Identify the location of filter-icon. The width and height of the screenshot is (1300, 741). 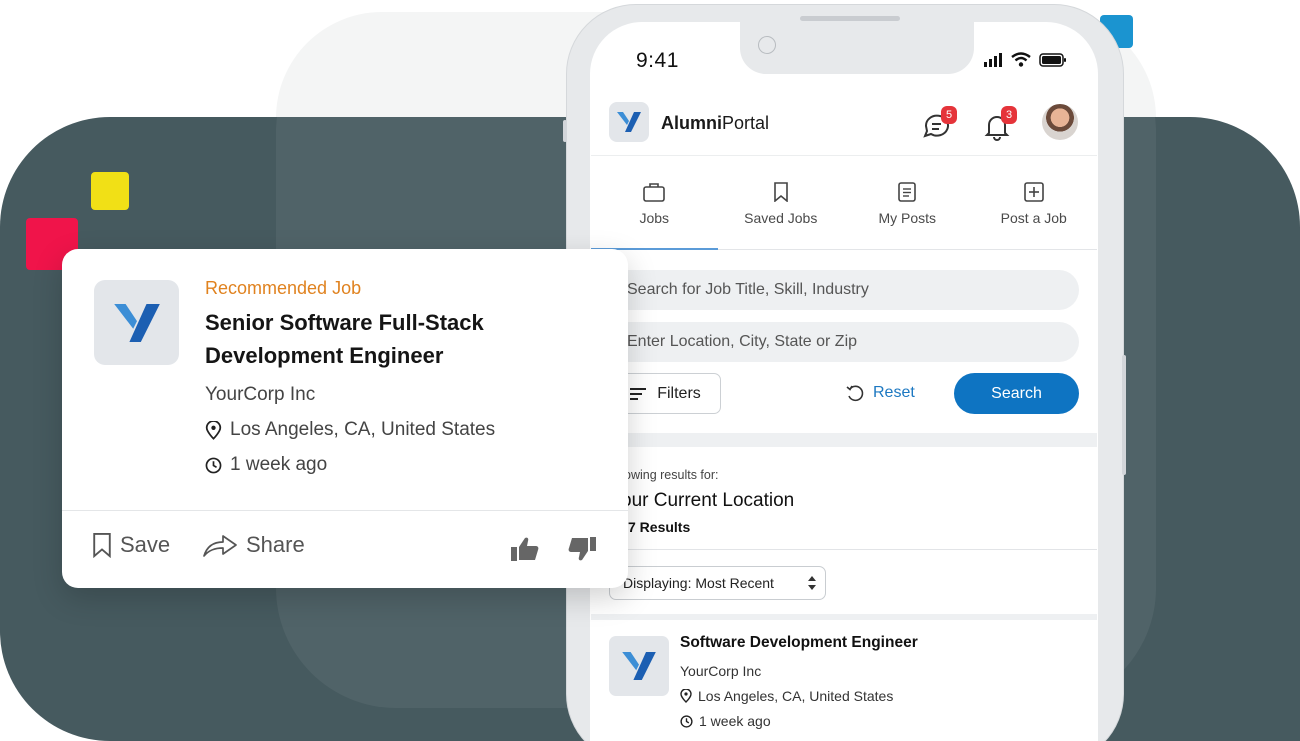
(638, 393).